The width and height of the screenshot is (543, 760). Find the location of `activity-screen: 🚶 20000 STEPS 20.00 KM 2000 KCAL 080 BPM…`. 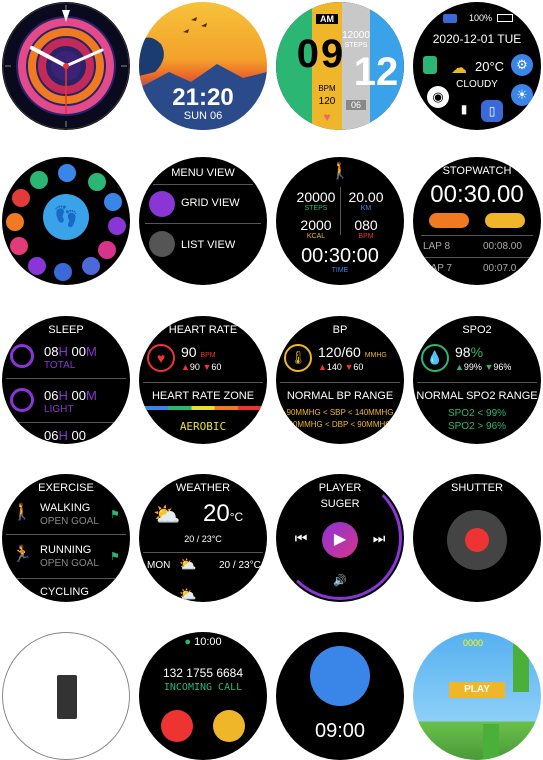

activity-screen: 🚶 20000 STEPS 20.00 KM 2000 KCAL 080 BPM… is located at coordinates (340, 221).